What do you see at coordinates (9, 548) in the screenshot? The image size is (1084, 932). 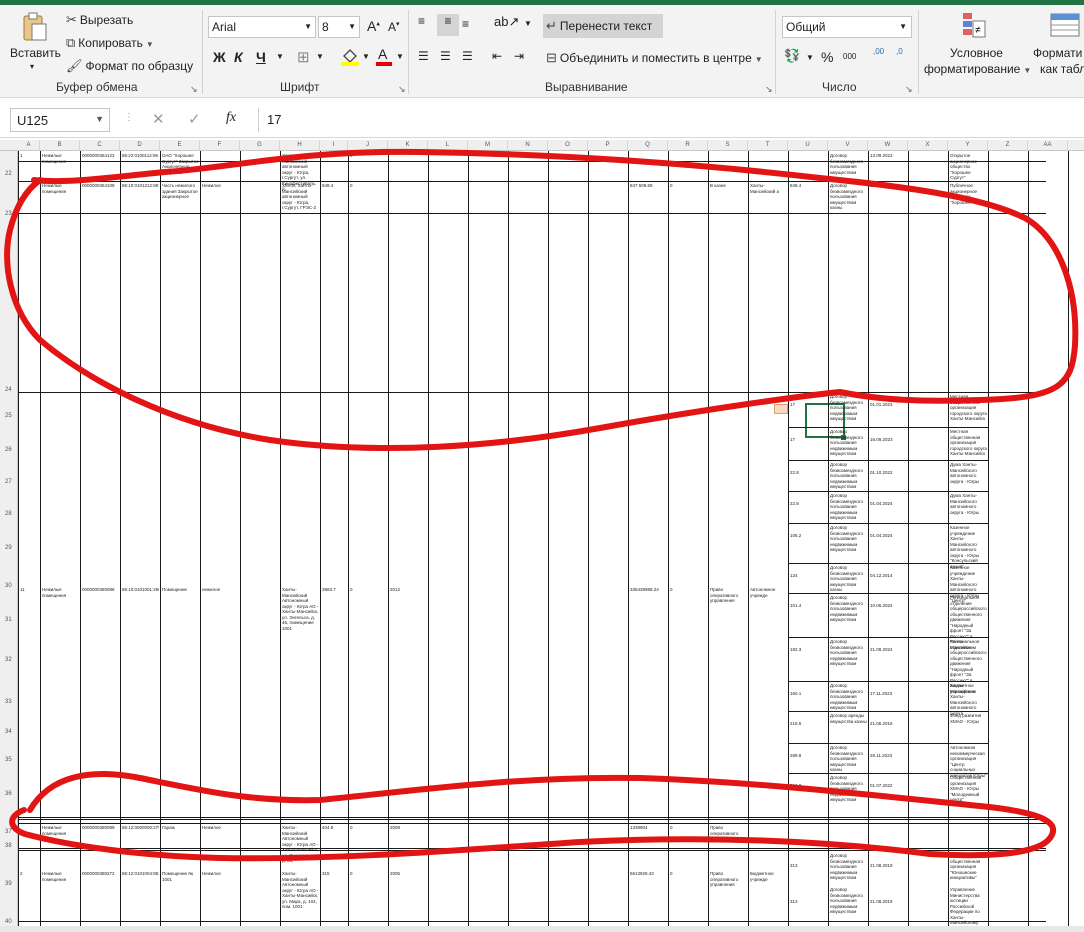 I see `row-header-29: 29` at bounding box center [9, 548].